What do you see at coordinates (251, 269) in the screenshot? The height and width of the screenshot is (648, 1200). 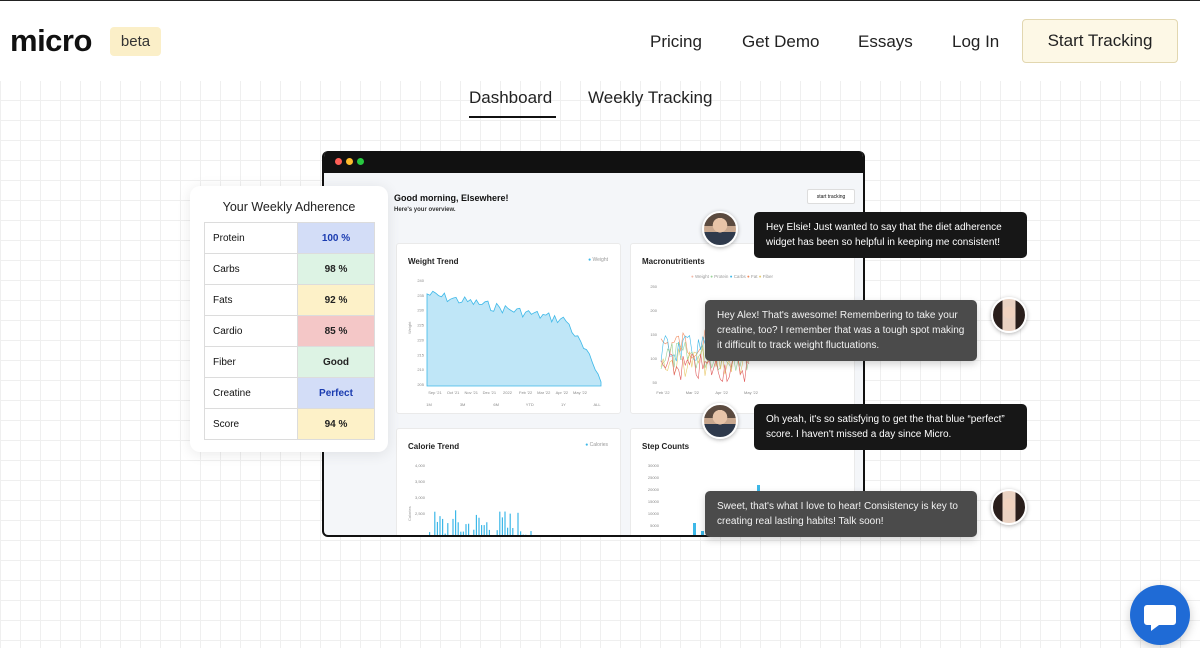 I see `adherence-label: Carbs` at bounding box center [251, 269].